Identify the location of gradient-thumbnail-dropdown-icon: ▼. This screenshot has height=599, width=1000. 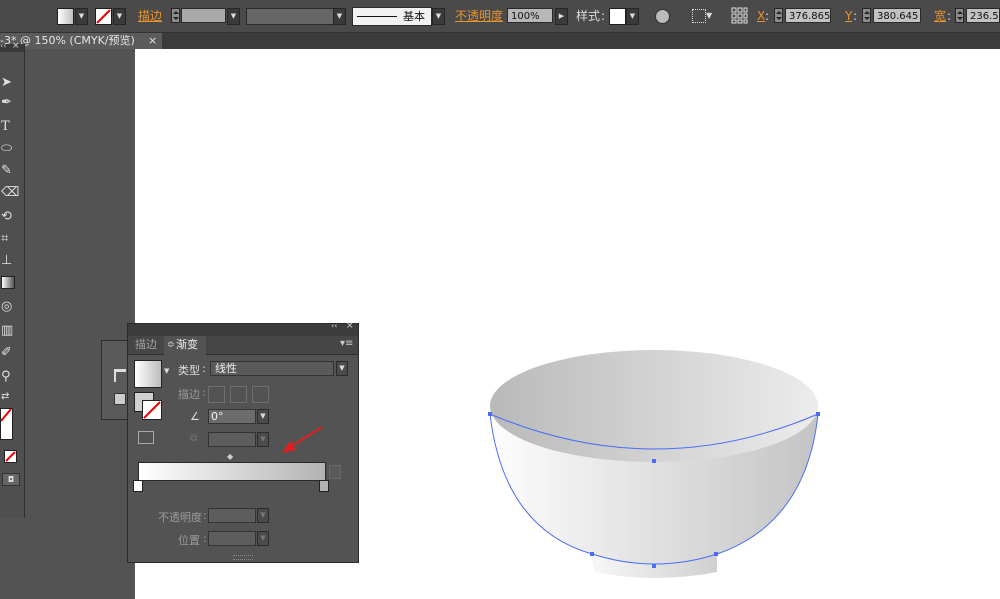
(166, 371).